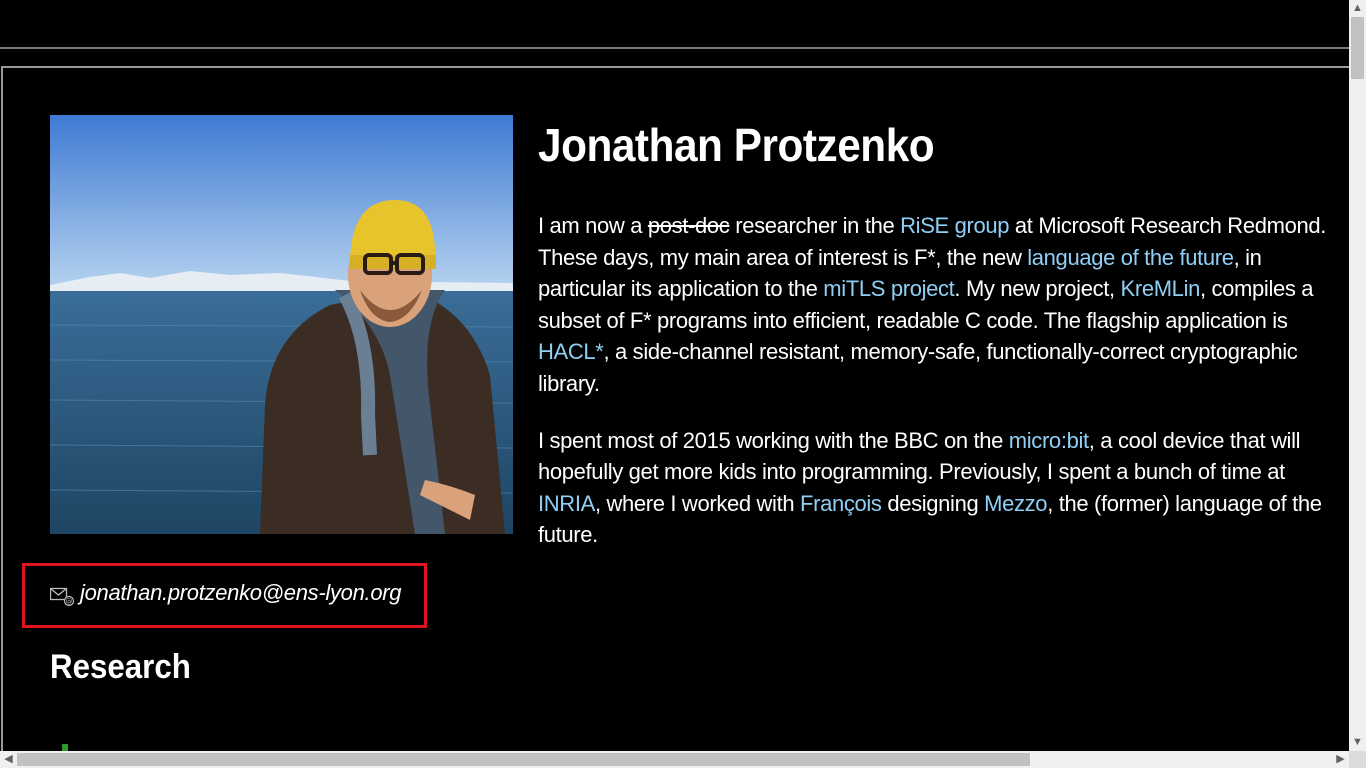 The width and height of the screenshot is (1366, 768). What do you see at coordinates (889, 288) in the screenshot?
I see `mitls-project-link: miTLS project` at bounding box center [889, 288].